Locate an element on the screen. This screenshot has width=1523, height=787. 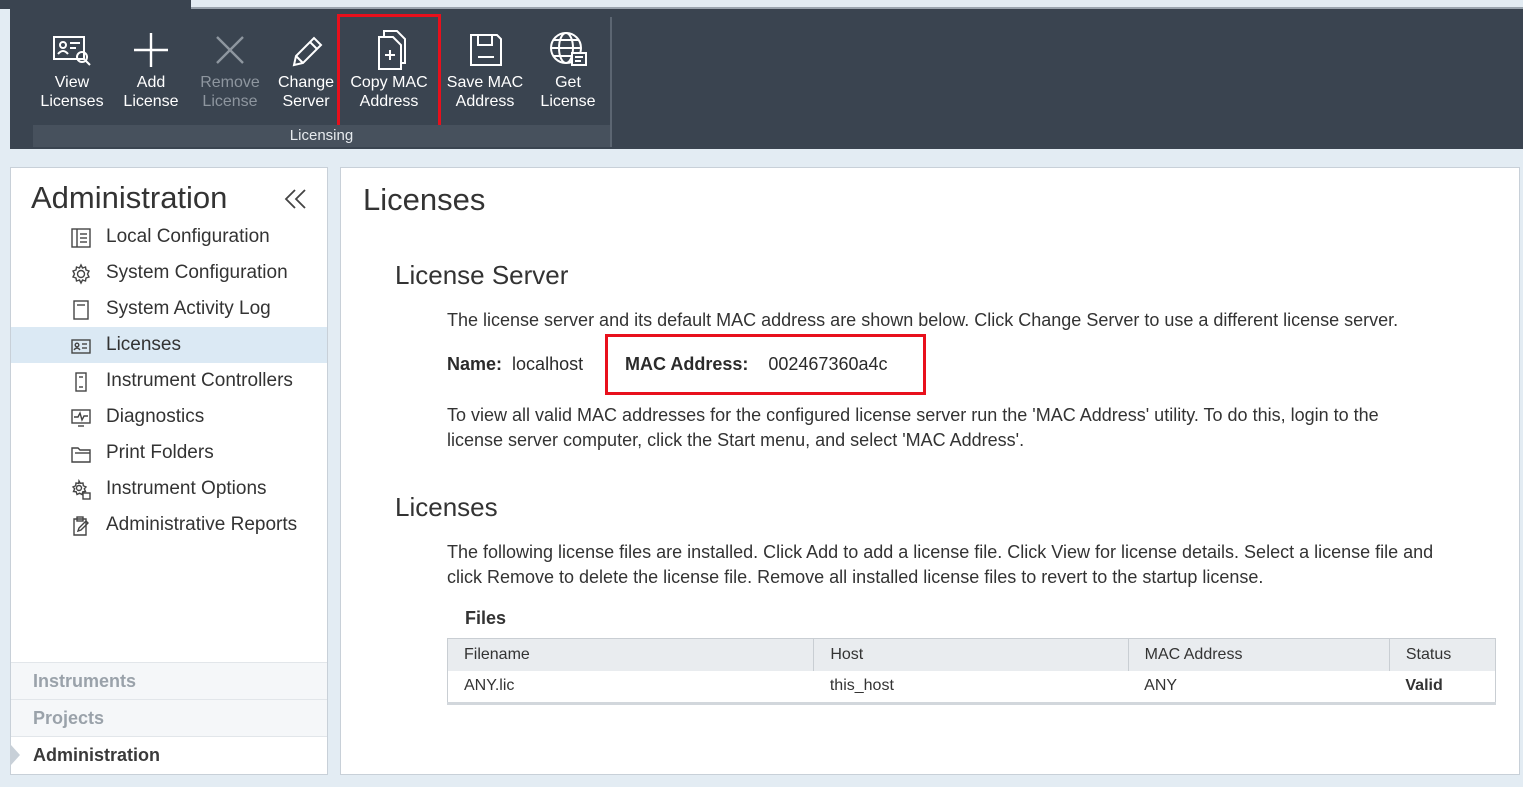
sidebar-item-print-folders: Print Folders is located at coordinates (169, 453).